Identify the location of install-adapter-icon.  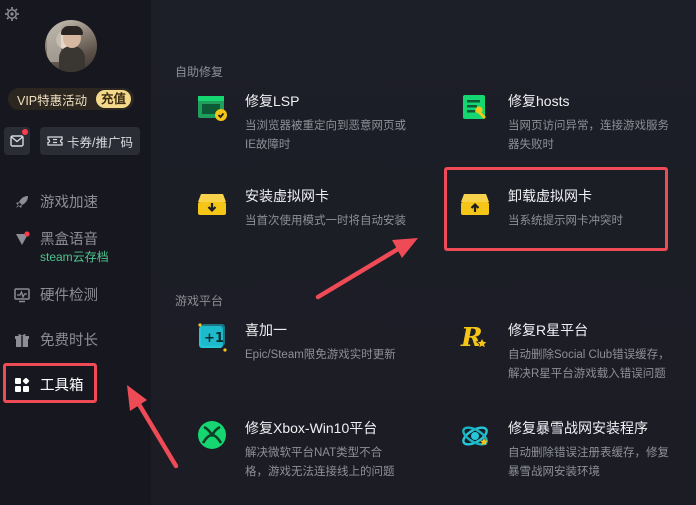
(213, 204).